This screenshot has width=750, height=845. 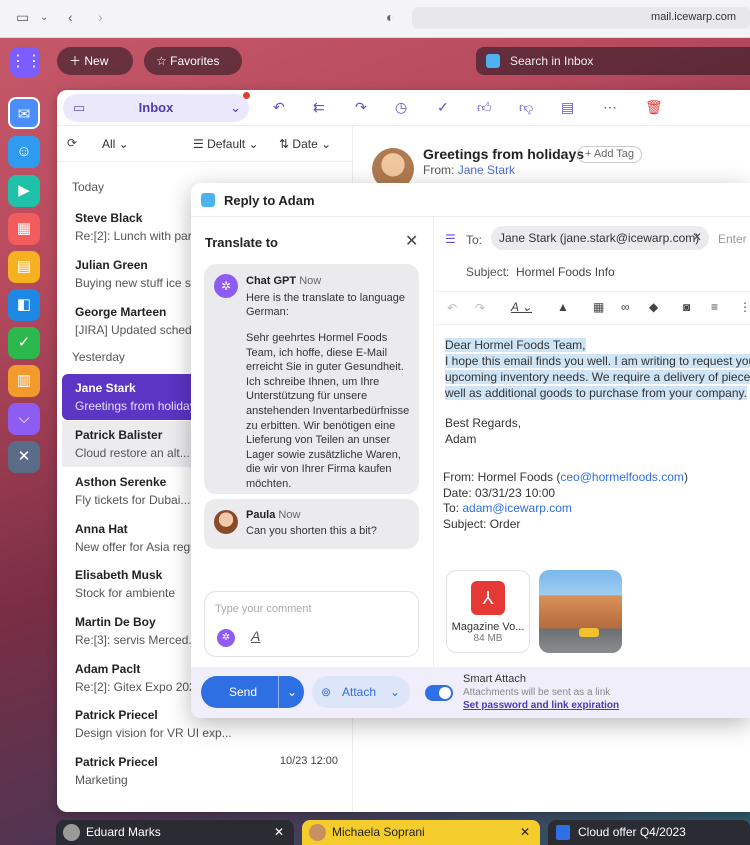 What do you see at coordinates (488, 272) in the screenshot?
I see `subject-label: Subject:` at bounding box center [488, 272].